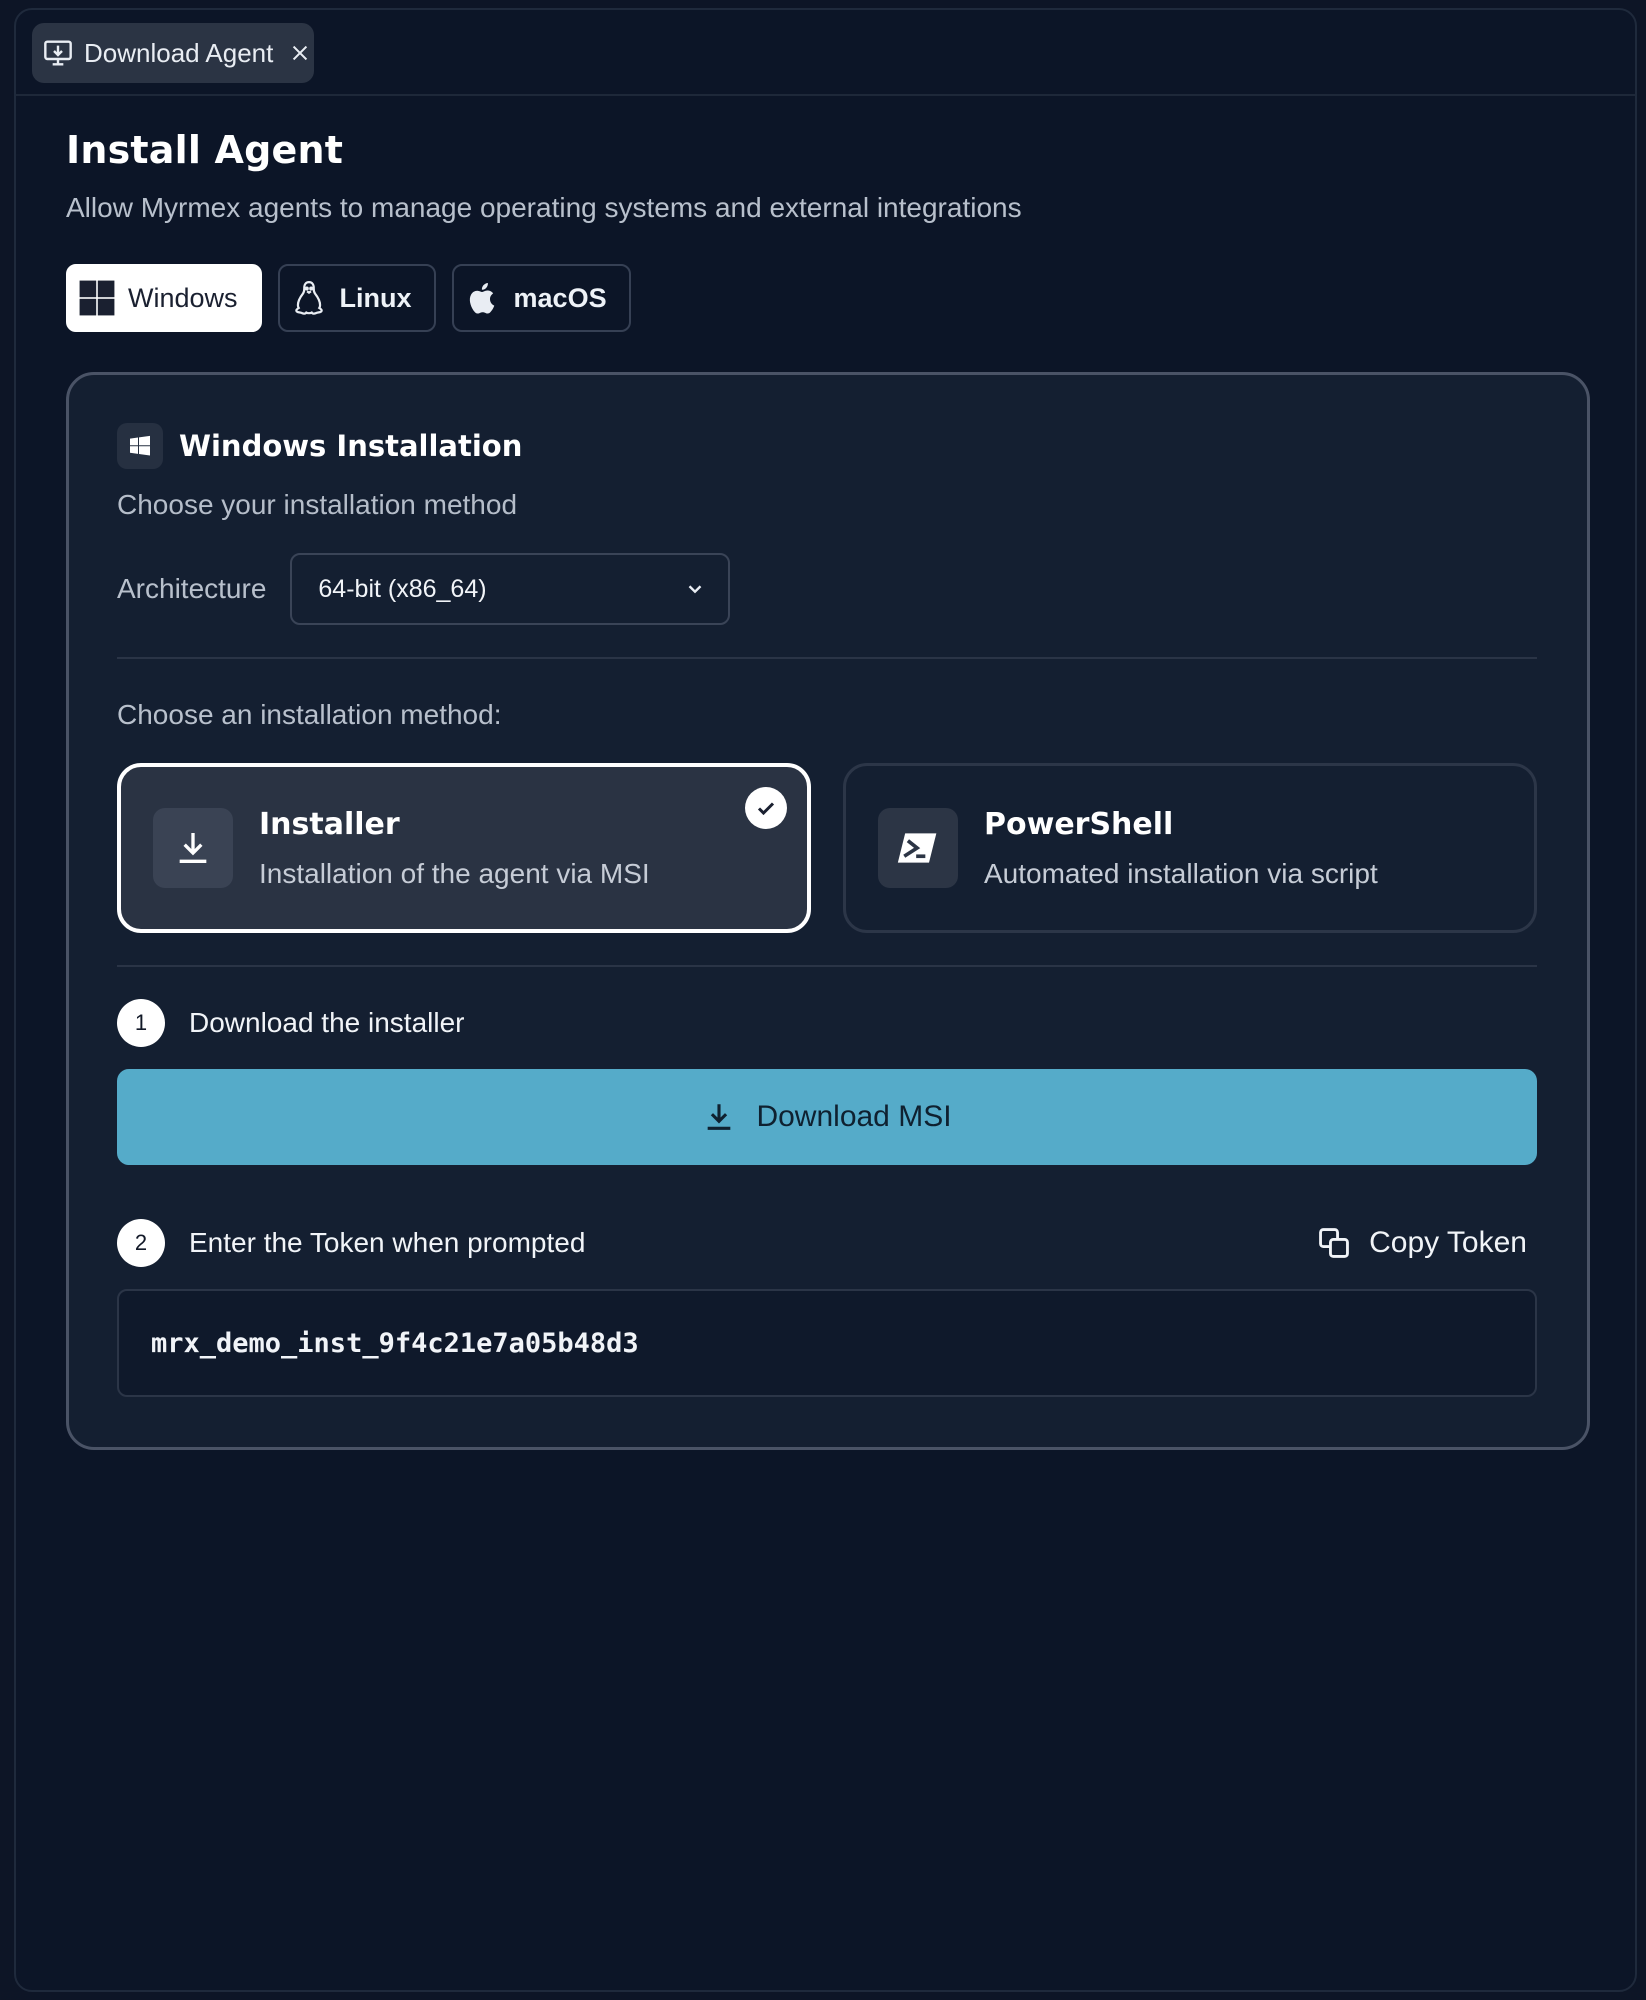 Image resolution: width=1646 pixels, height=2000 pixels. Describe the element at coordinates (141, 1023) in the screenshot. I see `step-number: 1` at that location.